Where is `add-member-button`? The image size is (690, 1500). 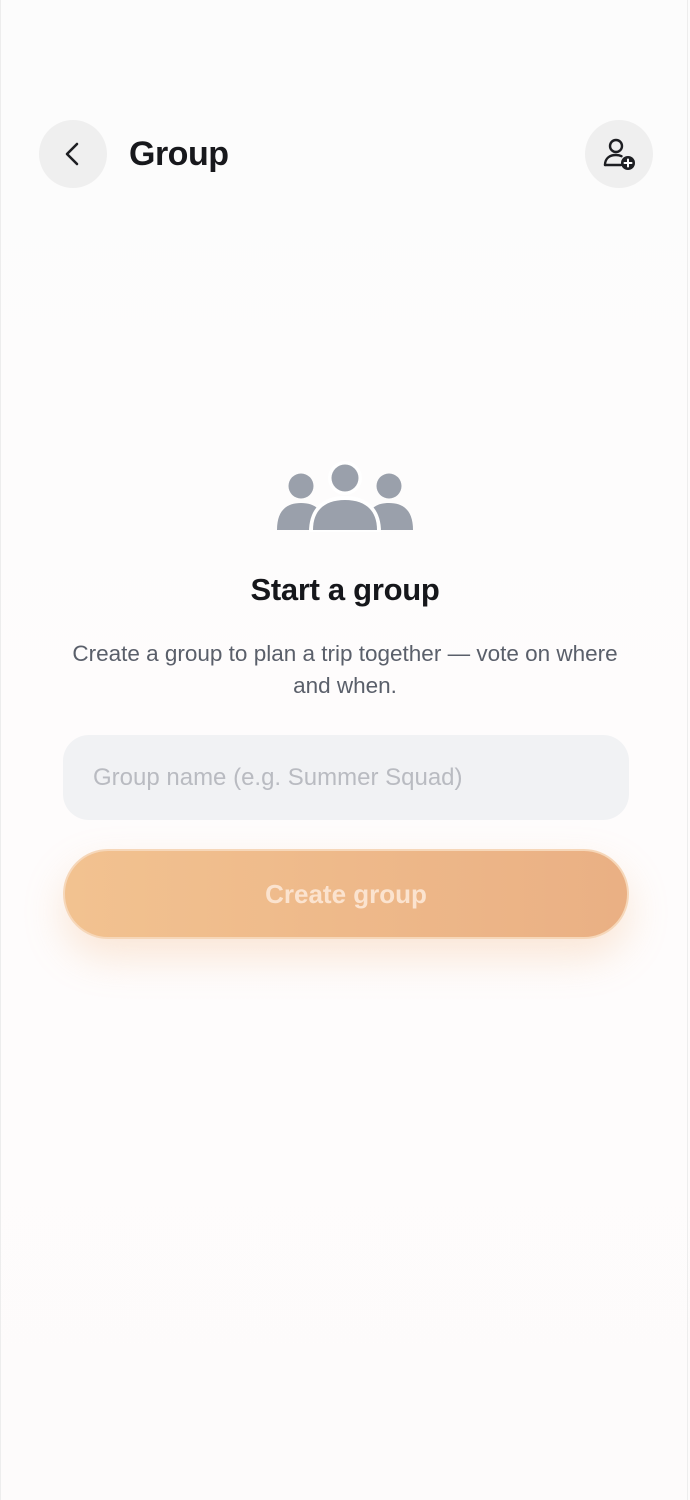
add-member-button is located at coordinates (619, 154).